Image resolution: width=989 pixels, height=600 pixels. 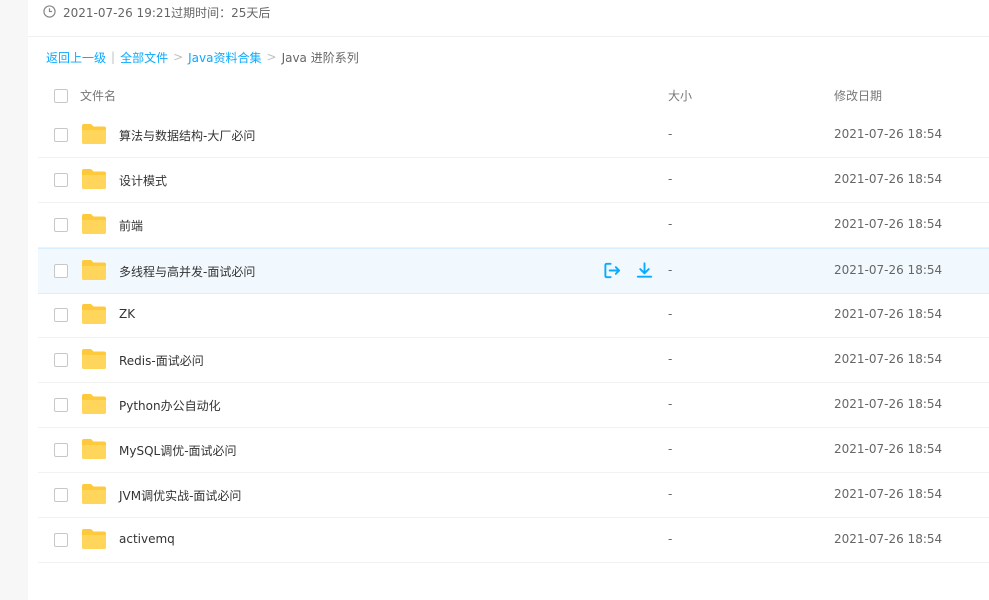 I want to click on breadcrumb: 返回上一级 | 全部文件 > Java资料合集 > Java 进阶系列, so click(x=202, y=57).